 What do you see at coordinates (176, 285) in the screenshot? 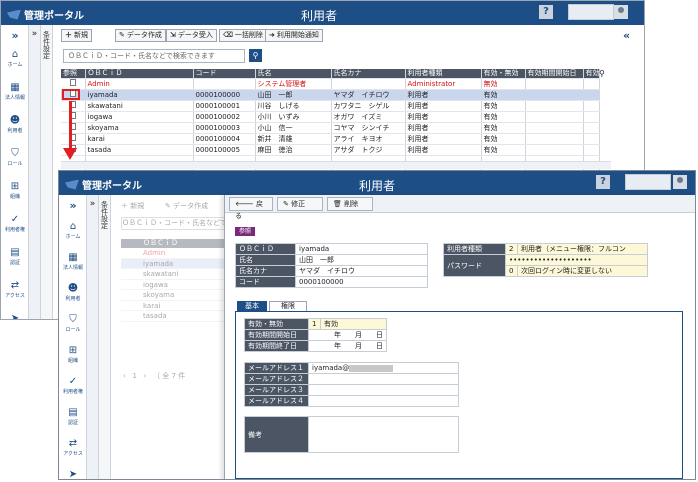
I see `dim-row: iogawa` at bounding box center [176, 285].